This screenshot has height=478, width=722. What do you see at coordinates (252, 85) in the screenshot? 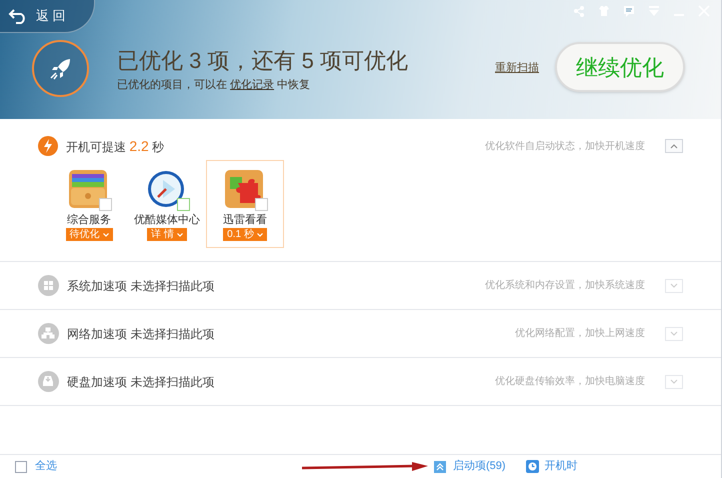
I see `history-link: 优化记录` at bounding box center [252, 85].